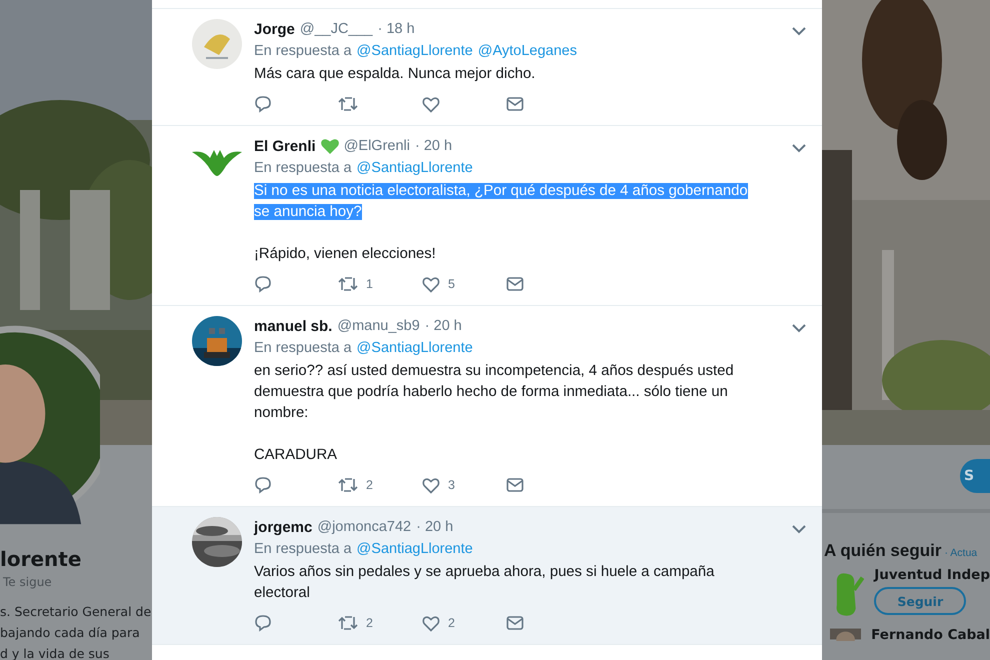  What do you see at coordinates (217, 44) in the screenshot?
I see `avatar-logo` at bounding box center [217, 44].